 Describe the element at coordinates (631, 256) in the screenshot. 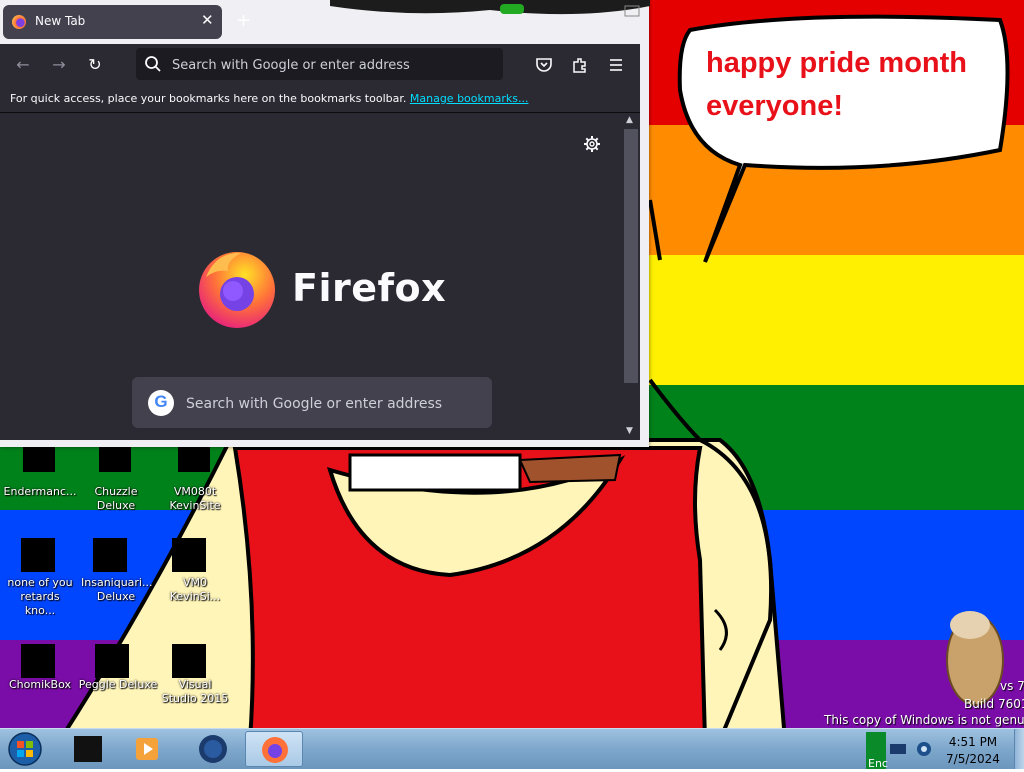

I see `scrollbar-thumb` at that location.